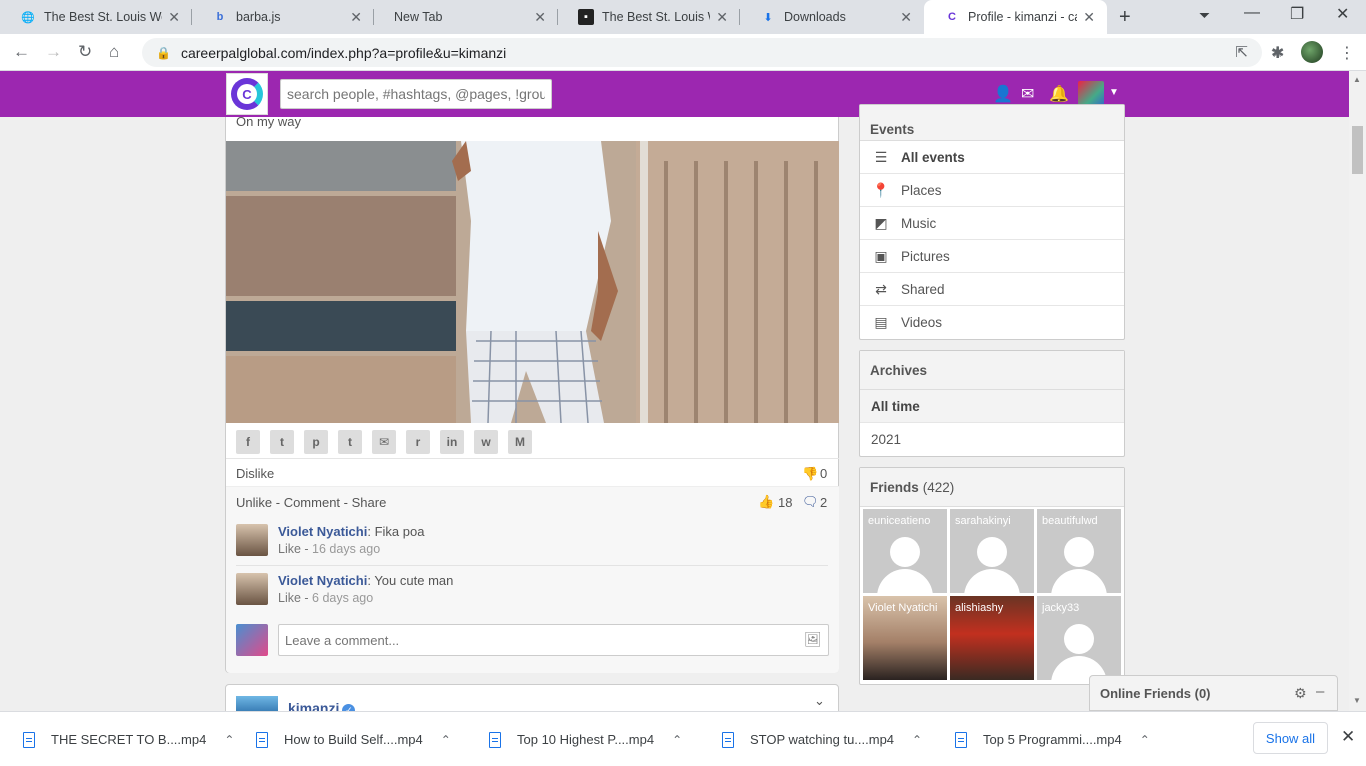 This screenshot has height=766, width=1366. What do you see at coordinates (905, 551) in the screenshot?
I see `friend-tile: euniceatieno` at bounding box center [905, 551].